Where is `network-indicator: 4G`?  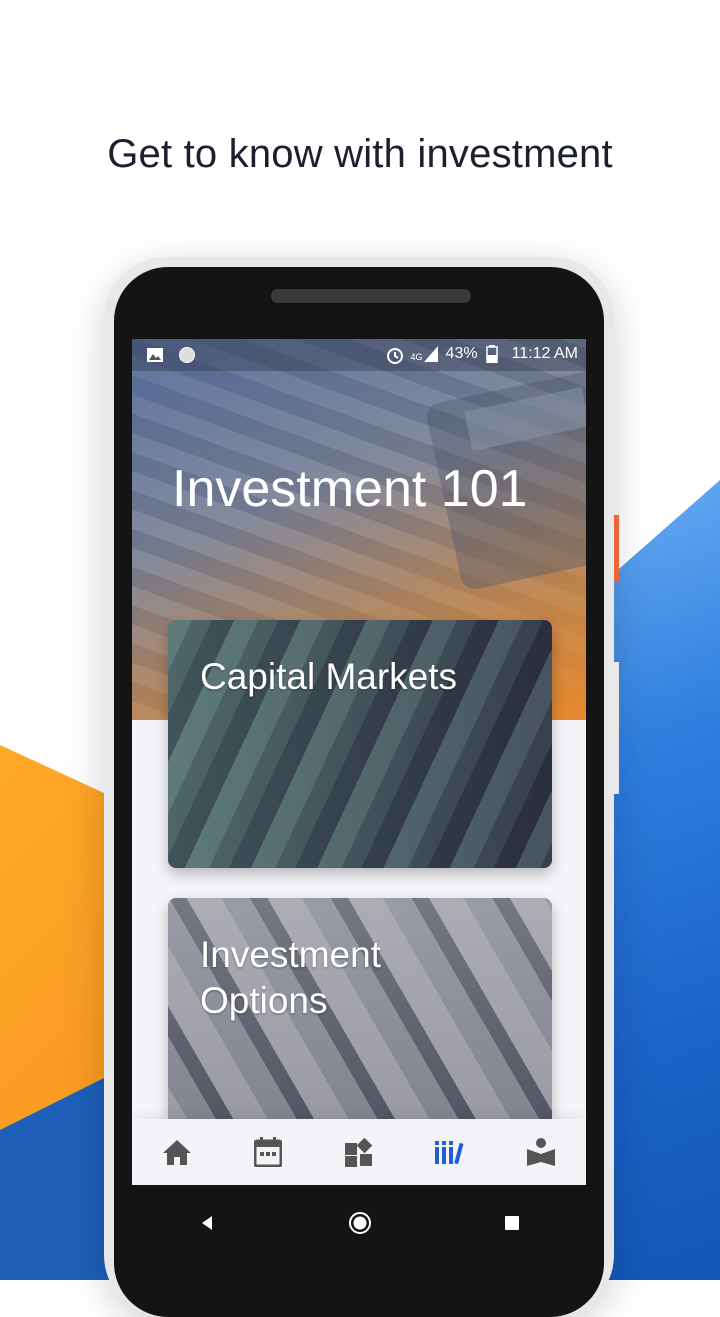 network-indicator: 4G is located at coordinates (424, 354).